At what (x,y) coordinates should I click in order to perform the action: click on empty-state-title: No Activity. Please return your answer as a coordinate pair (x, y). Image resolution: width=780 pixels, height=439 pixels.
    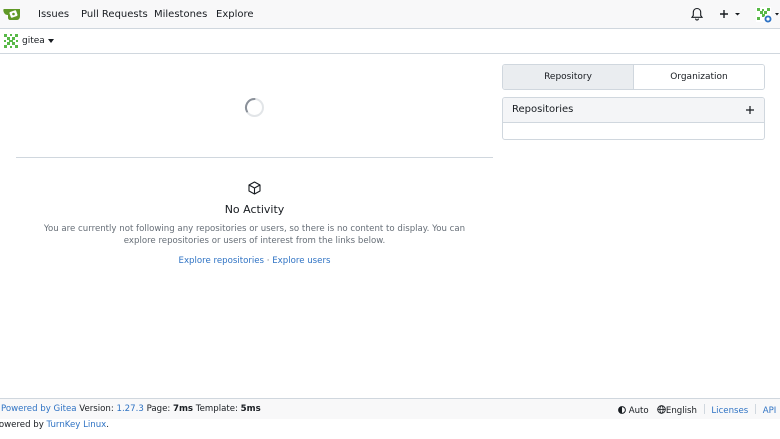
    Looking at the image, I should click on (254, 209).